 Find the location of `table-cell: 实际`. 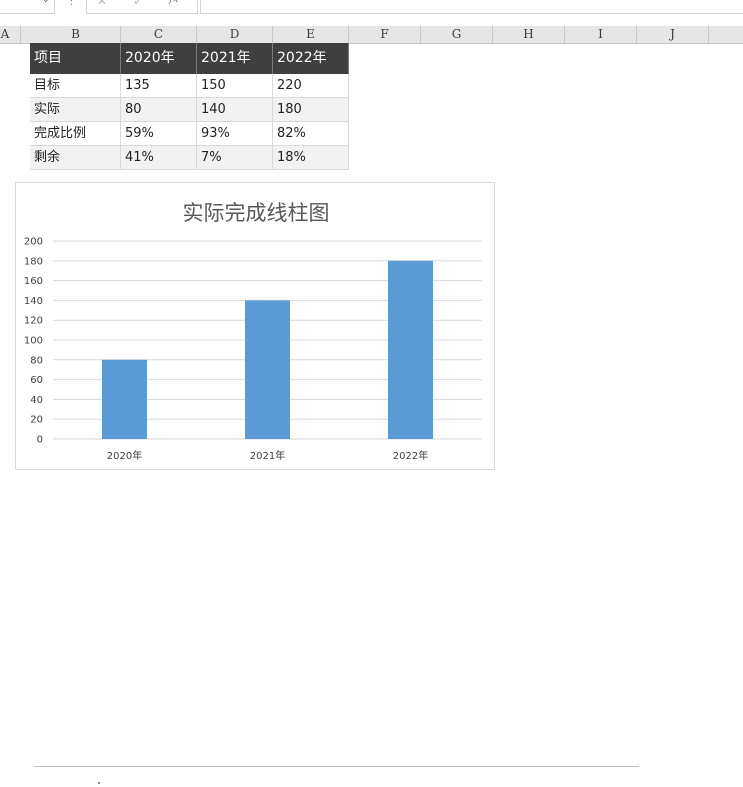

table-cell: 实际 is located at coordinates (75, 110).